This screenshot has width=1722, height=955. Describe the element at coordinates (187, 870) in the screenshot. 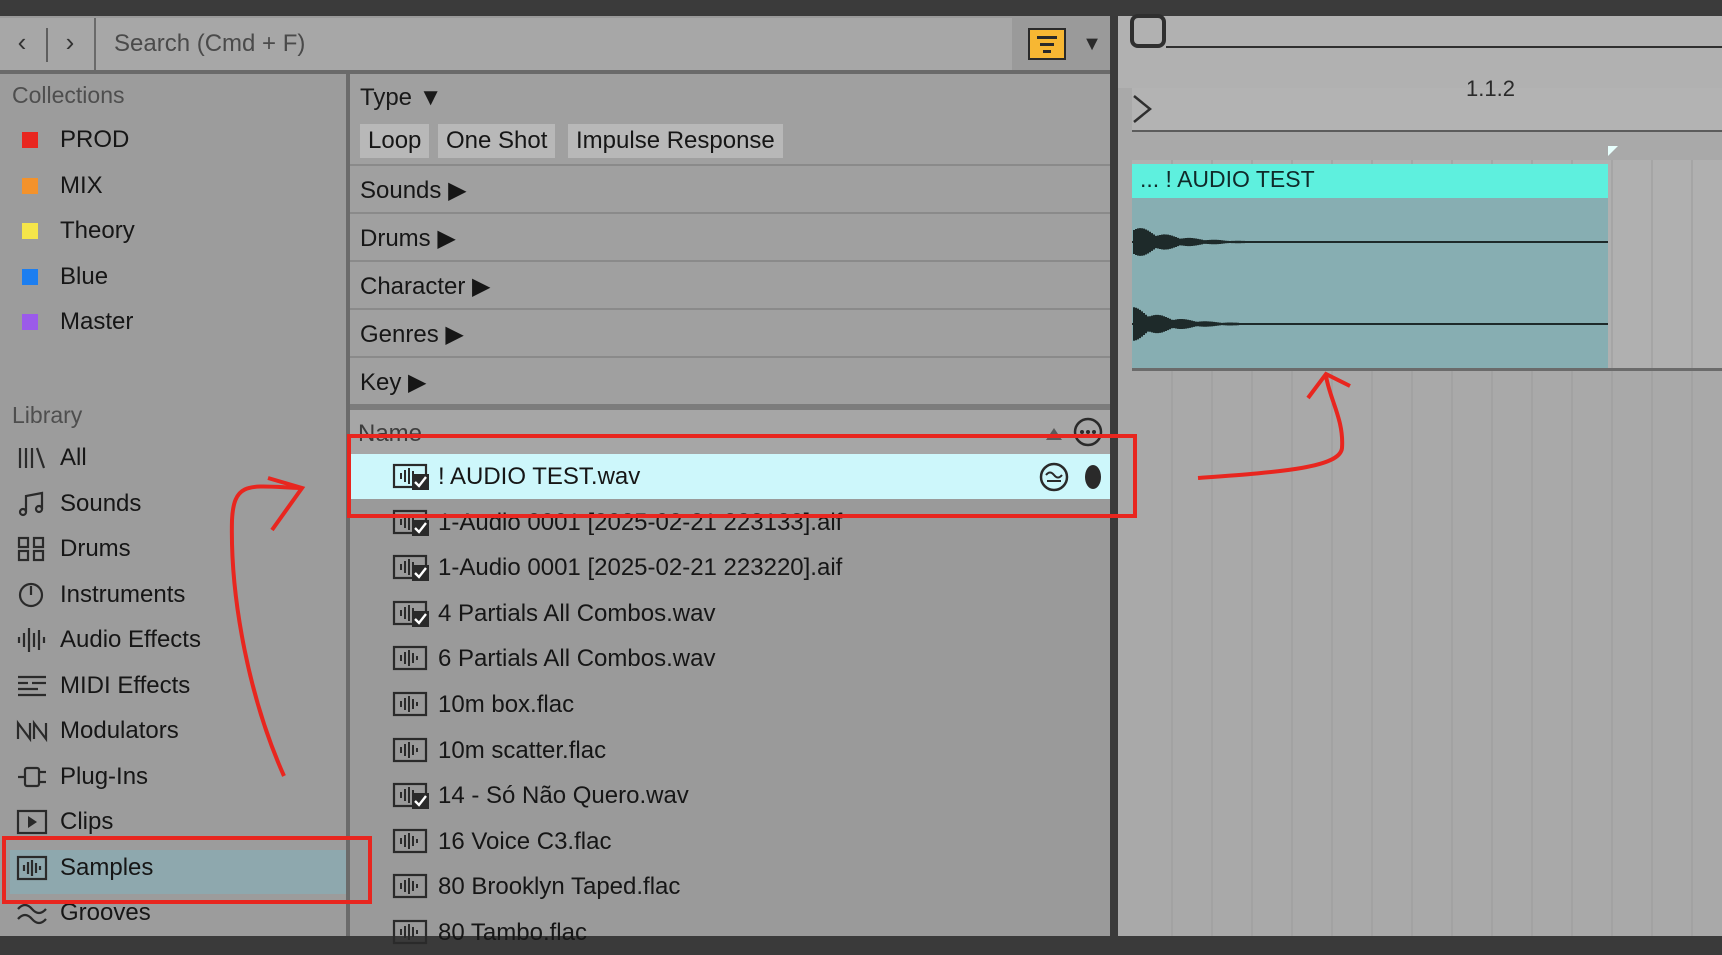

I see `samples-annotation-box` at that location.